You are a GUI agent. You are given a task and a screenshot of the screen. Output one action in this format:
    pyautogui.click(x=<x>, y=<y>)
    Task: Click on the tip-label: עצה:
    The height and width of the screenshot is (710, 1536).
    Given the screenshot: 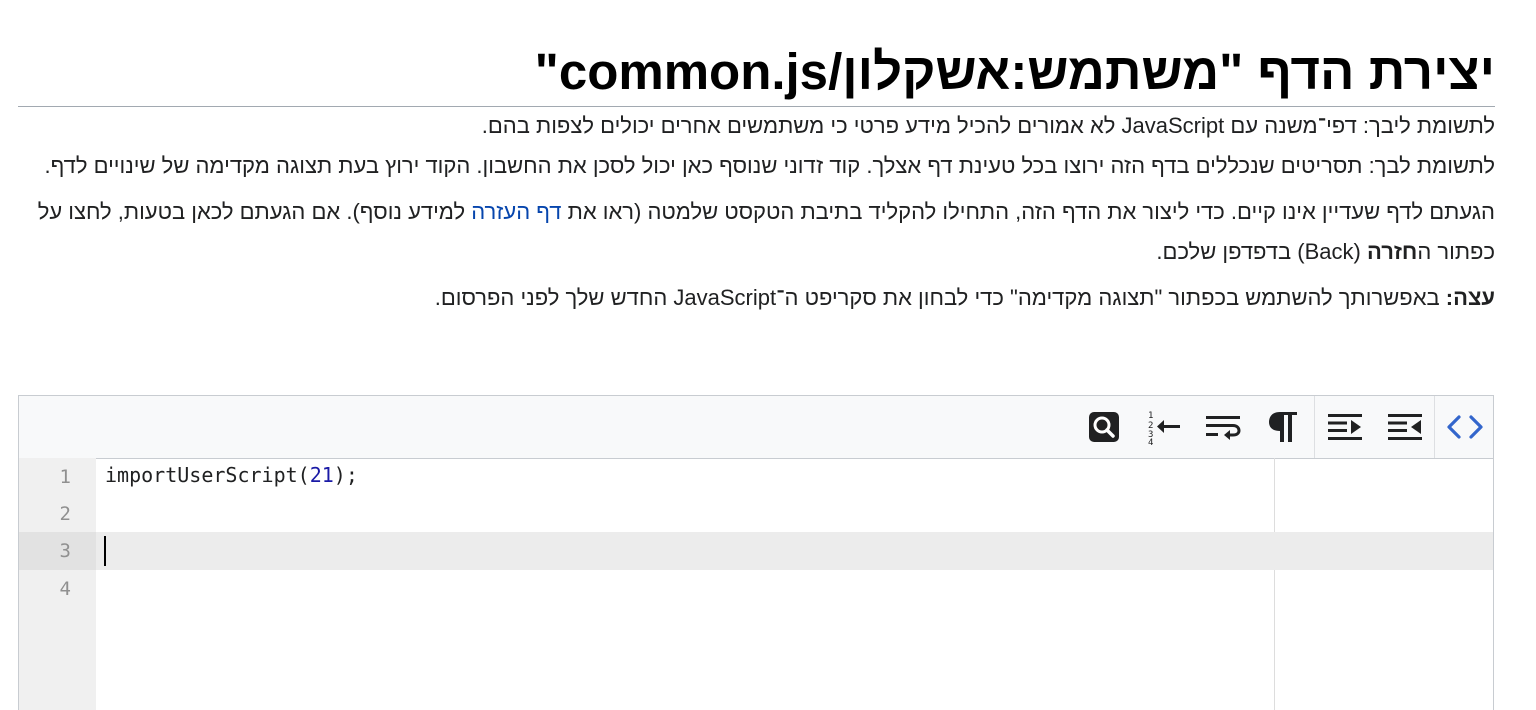 What is the action you would take?
    pyautogui.click(x=1470, y=297)
    